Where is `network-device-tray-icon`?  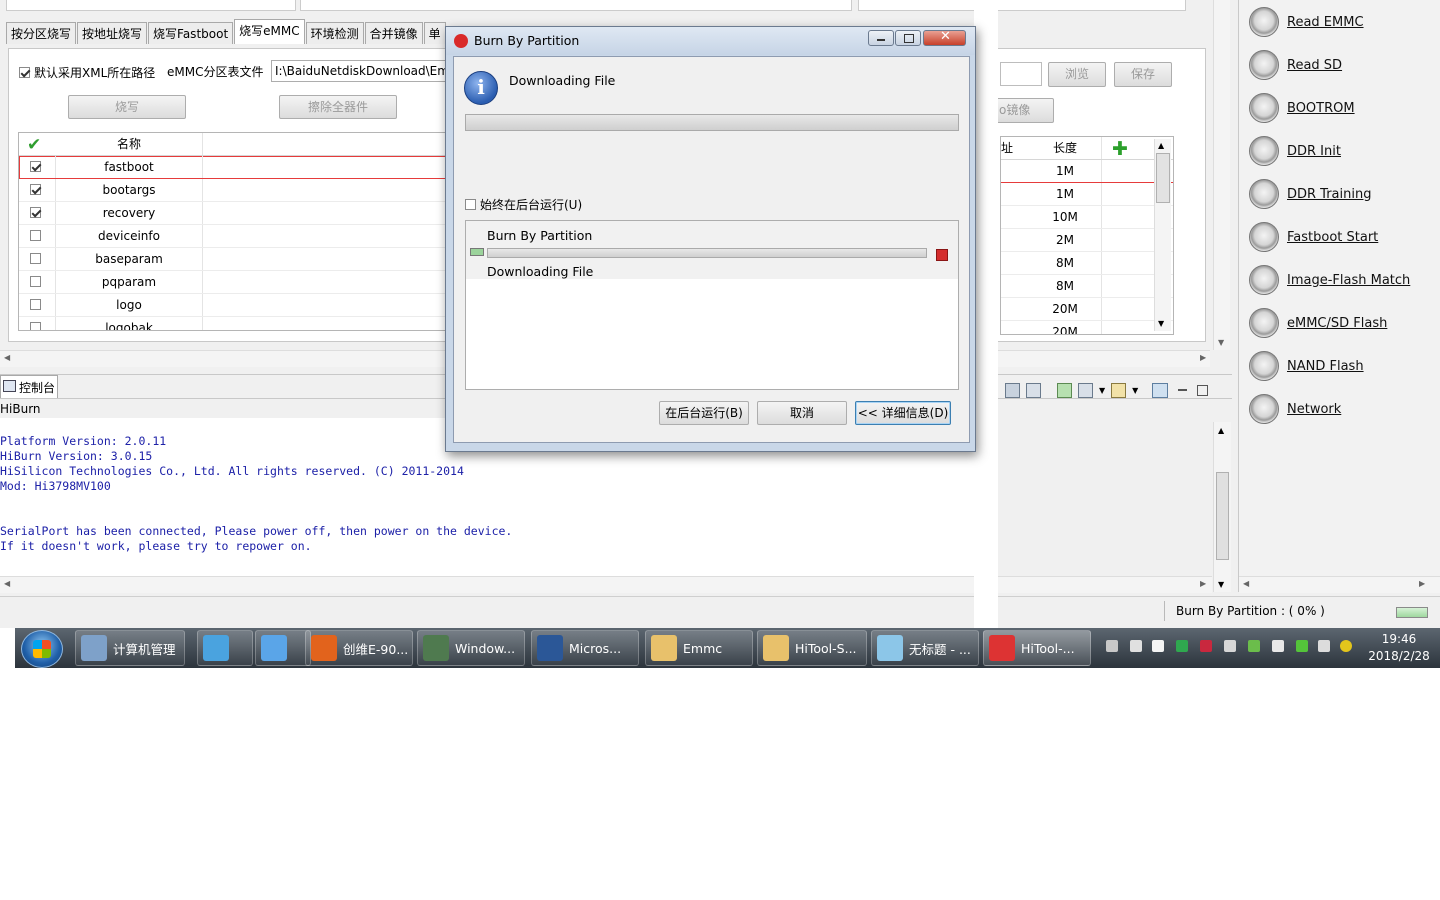
network-device-tray-icon is located at coordinates (1136, 646).